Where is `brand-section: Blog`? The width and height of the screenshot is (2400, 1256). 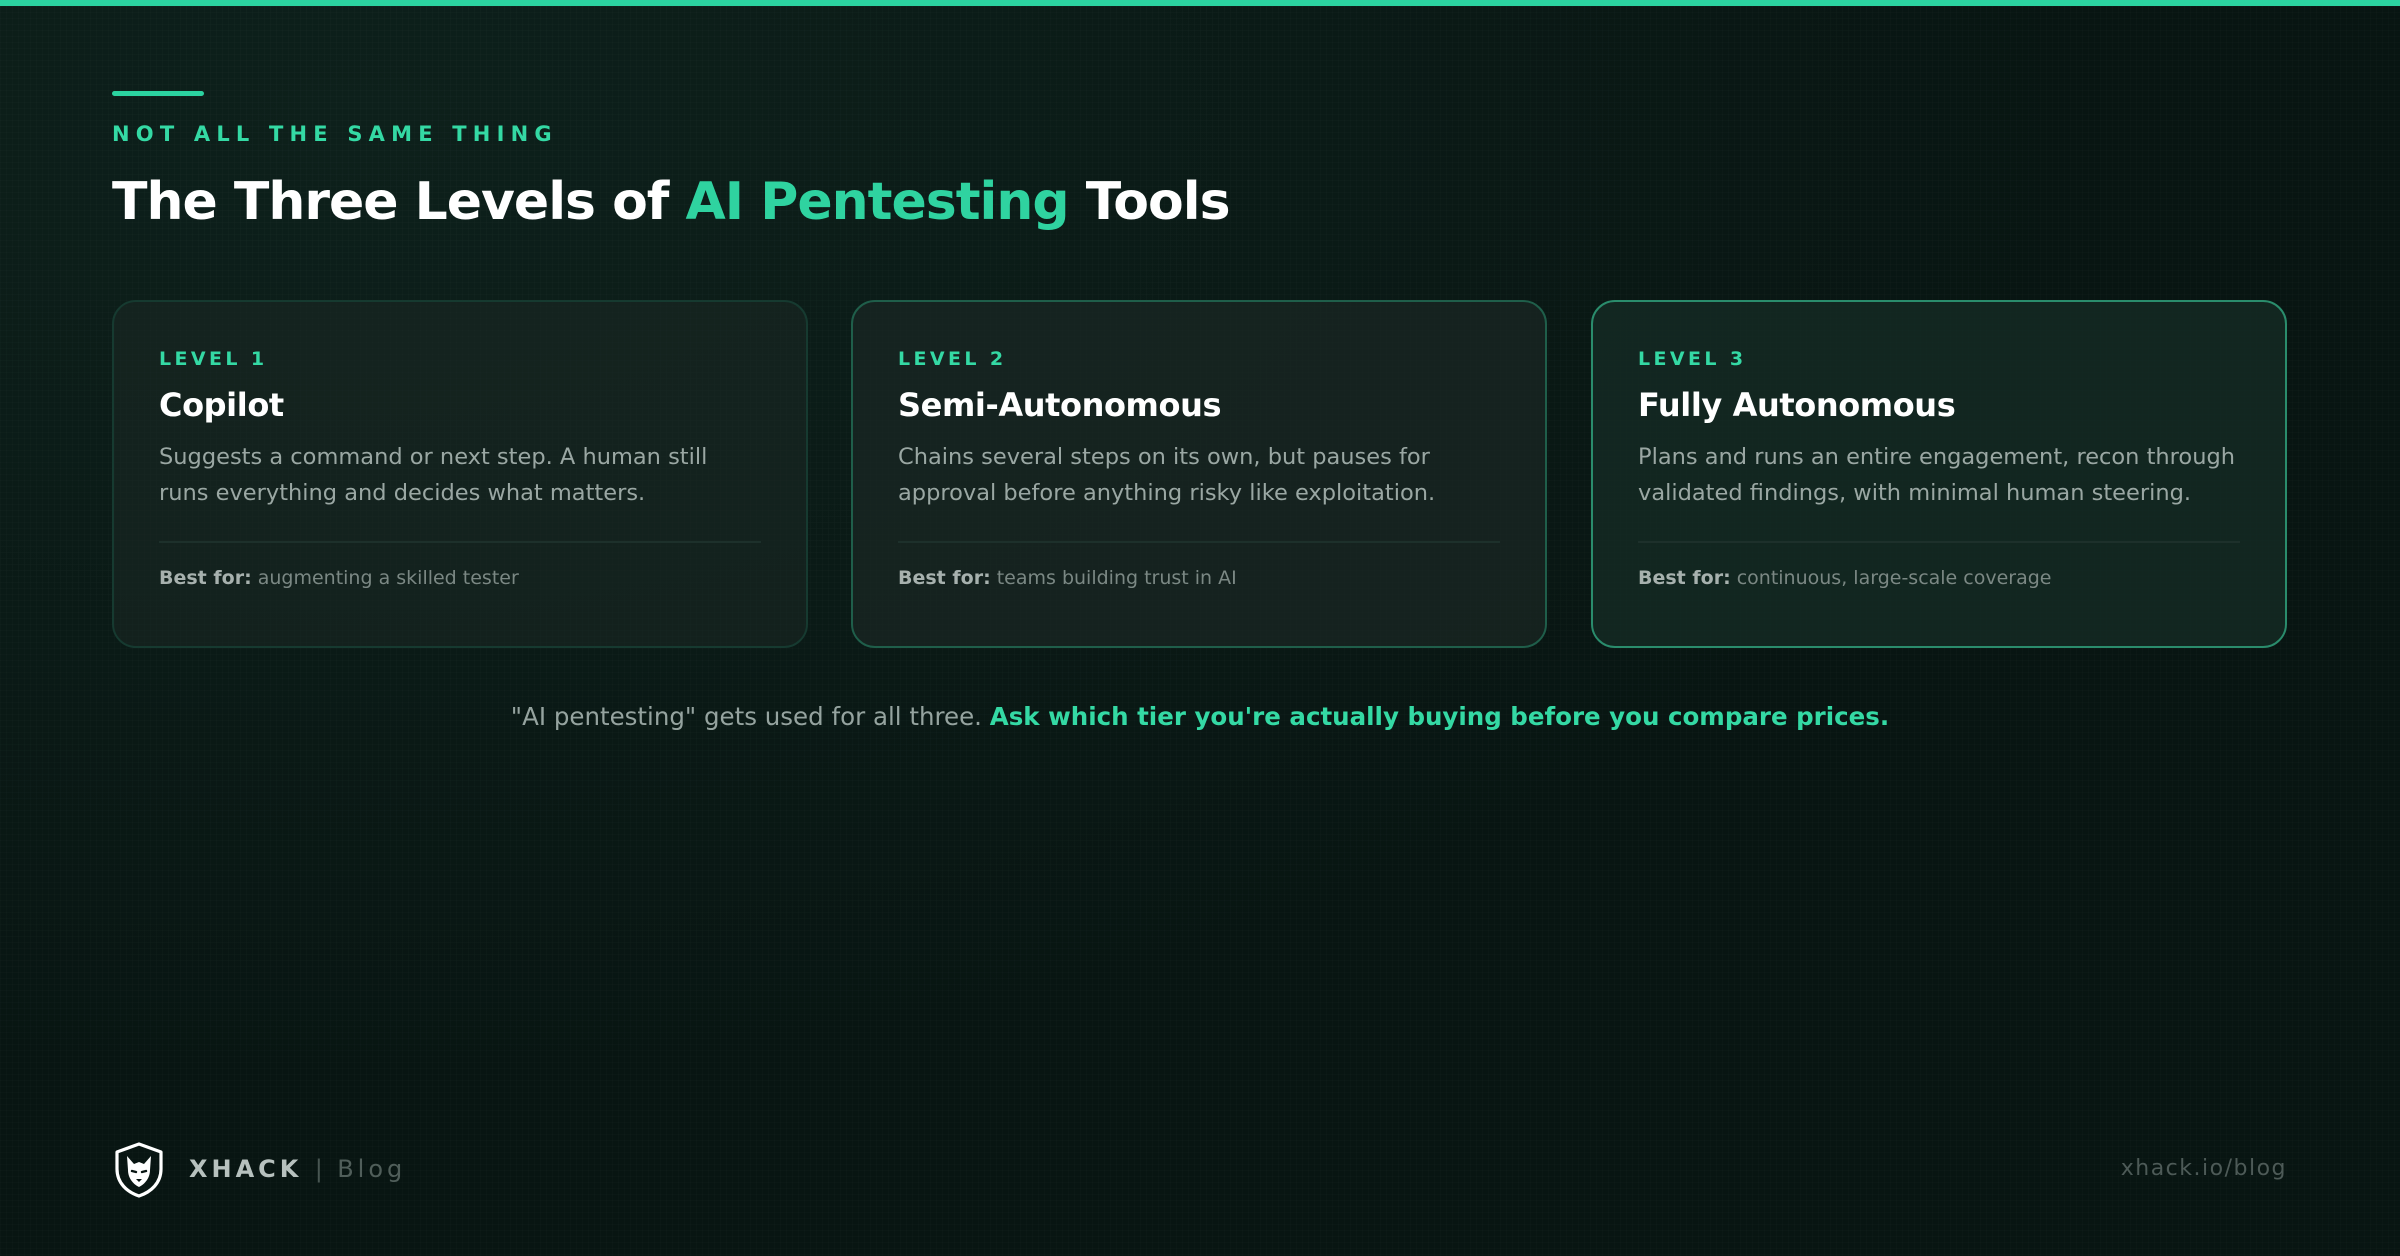 brand-section: Blog is located at coordinates (372, 1169).